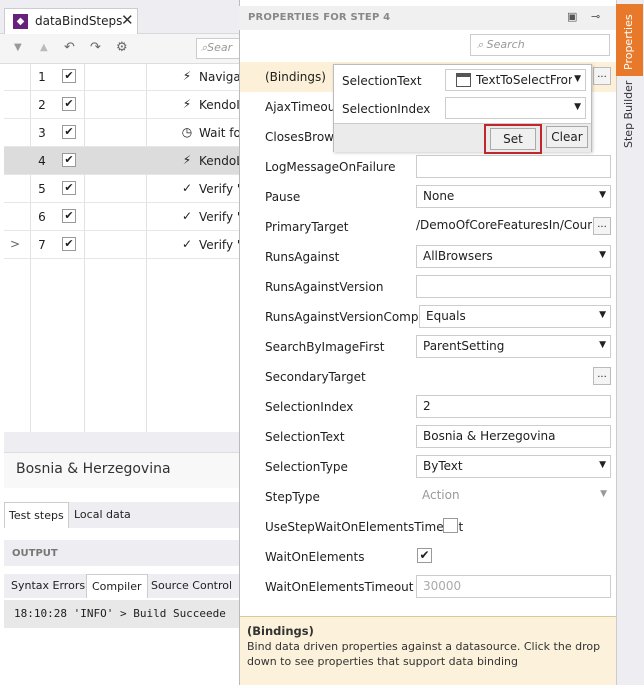  I want to click on tab-properties: Properties, so click(629, 40).